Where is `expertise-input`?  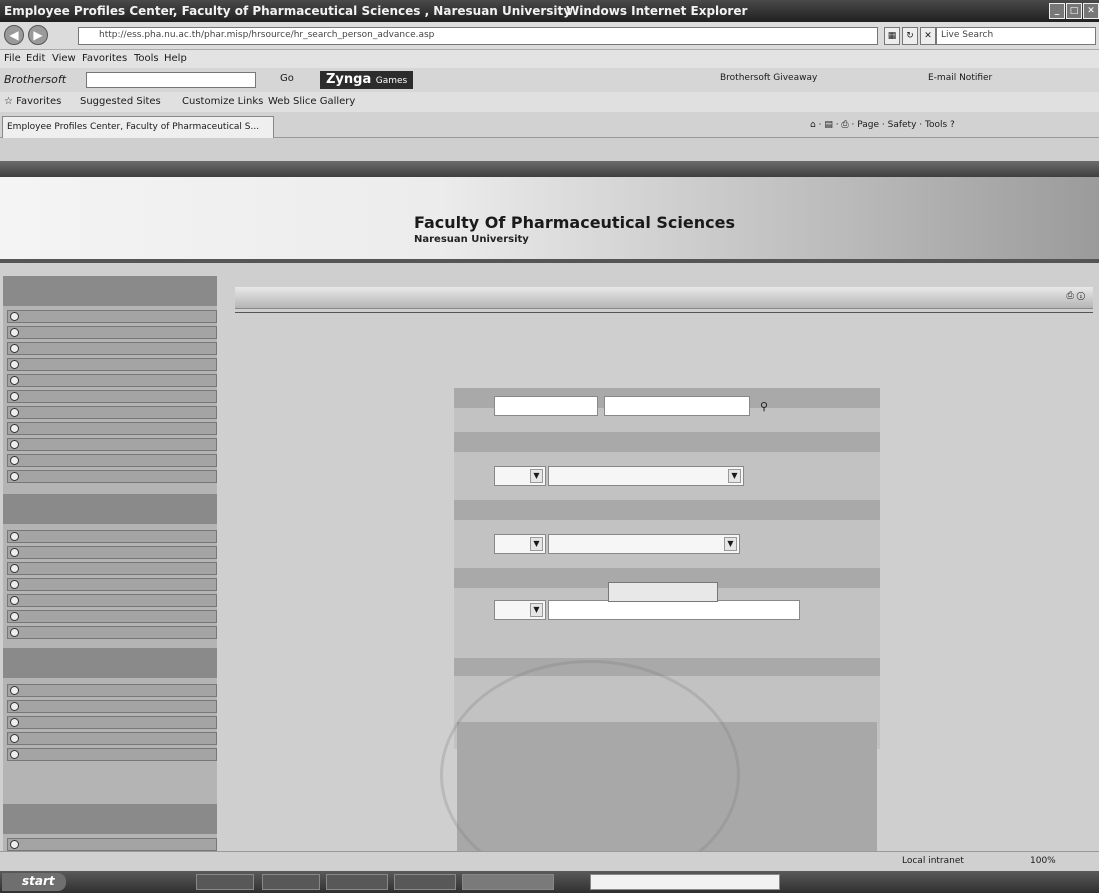
expertise-input is located at coordinates (674, 610).